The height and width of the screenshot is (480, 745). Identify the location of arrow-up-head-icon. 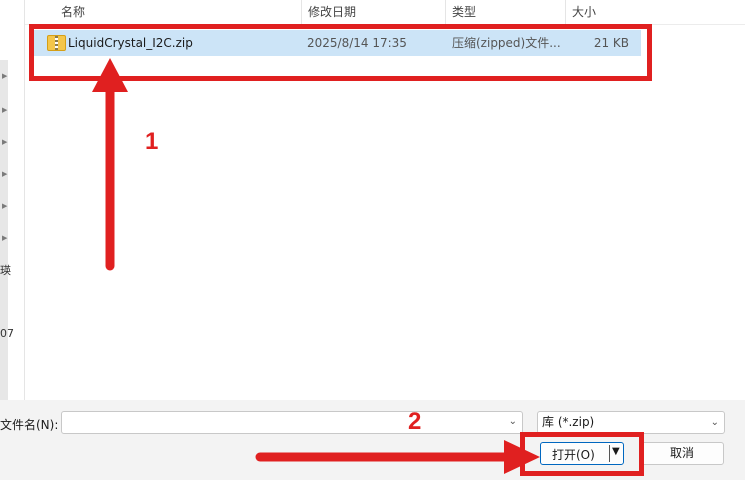
(110, 75).